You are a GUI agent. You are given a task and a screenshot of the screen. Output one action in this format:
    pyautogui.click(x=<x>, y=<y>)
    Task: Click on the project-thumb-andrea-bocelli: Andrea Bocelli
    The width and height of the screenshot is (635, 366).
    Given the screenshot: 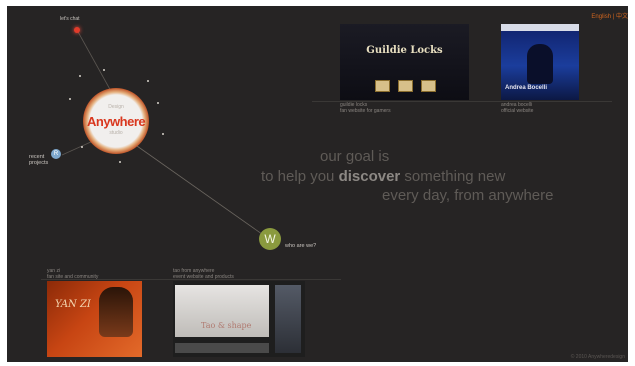 What is the action you would take?
    pyautogui.click(x=540, y=62)
    